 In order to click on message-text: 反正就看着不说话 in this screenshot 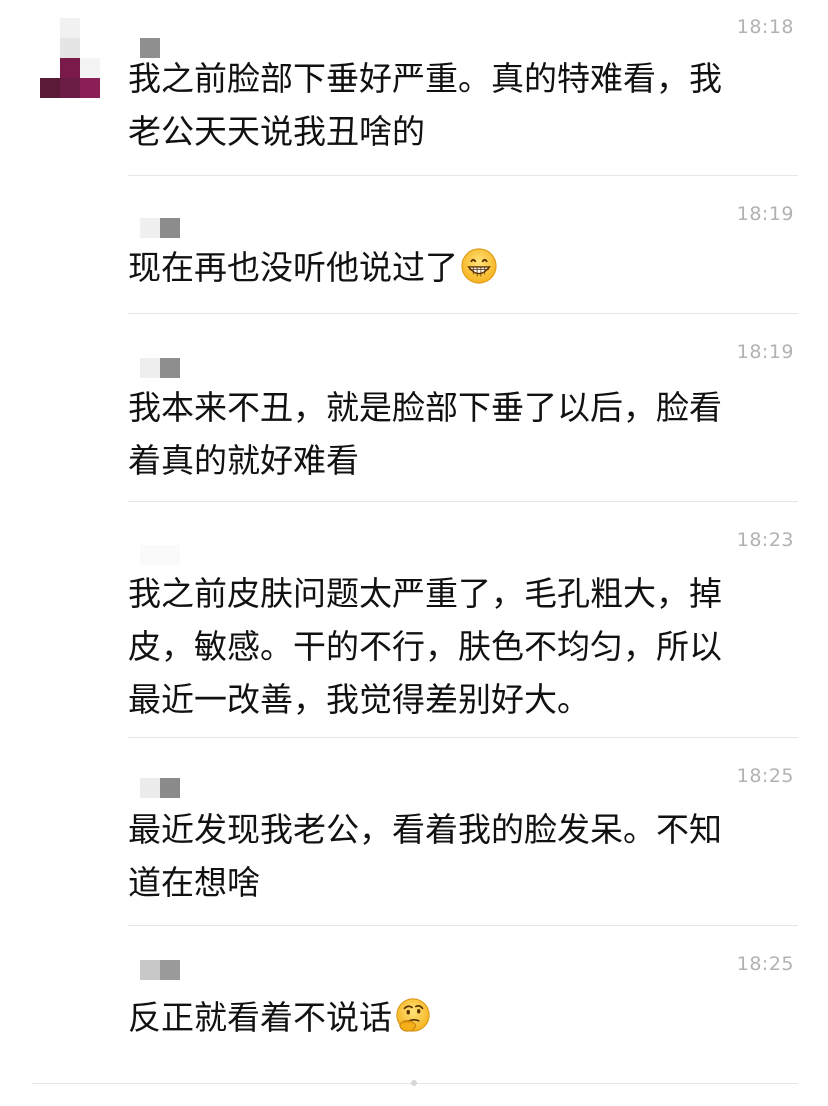, I will do `click(453, 1017)`.